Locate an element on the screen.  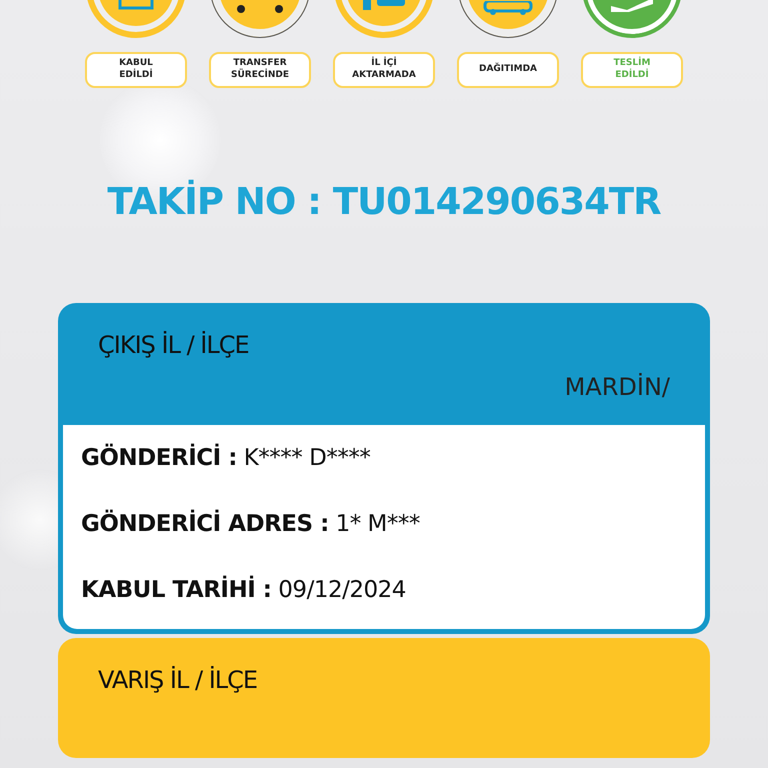
status-label: DAĞITIMDA is located at coordinates (508, 70).